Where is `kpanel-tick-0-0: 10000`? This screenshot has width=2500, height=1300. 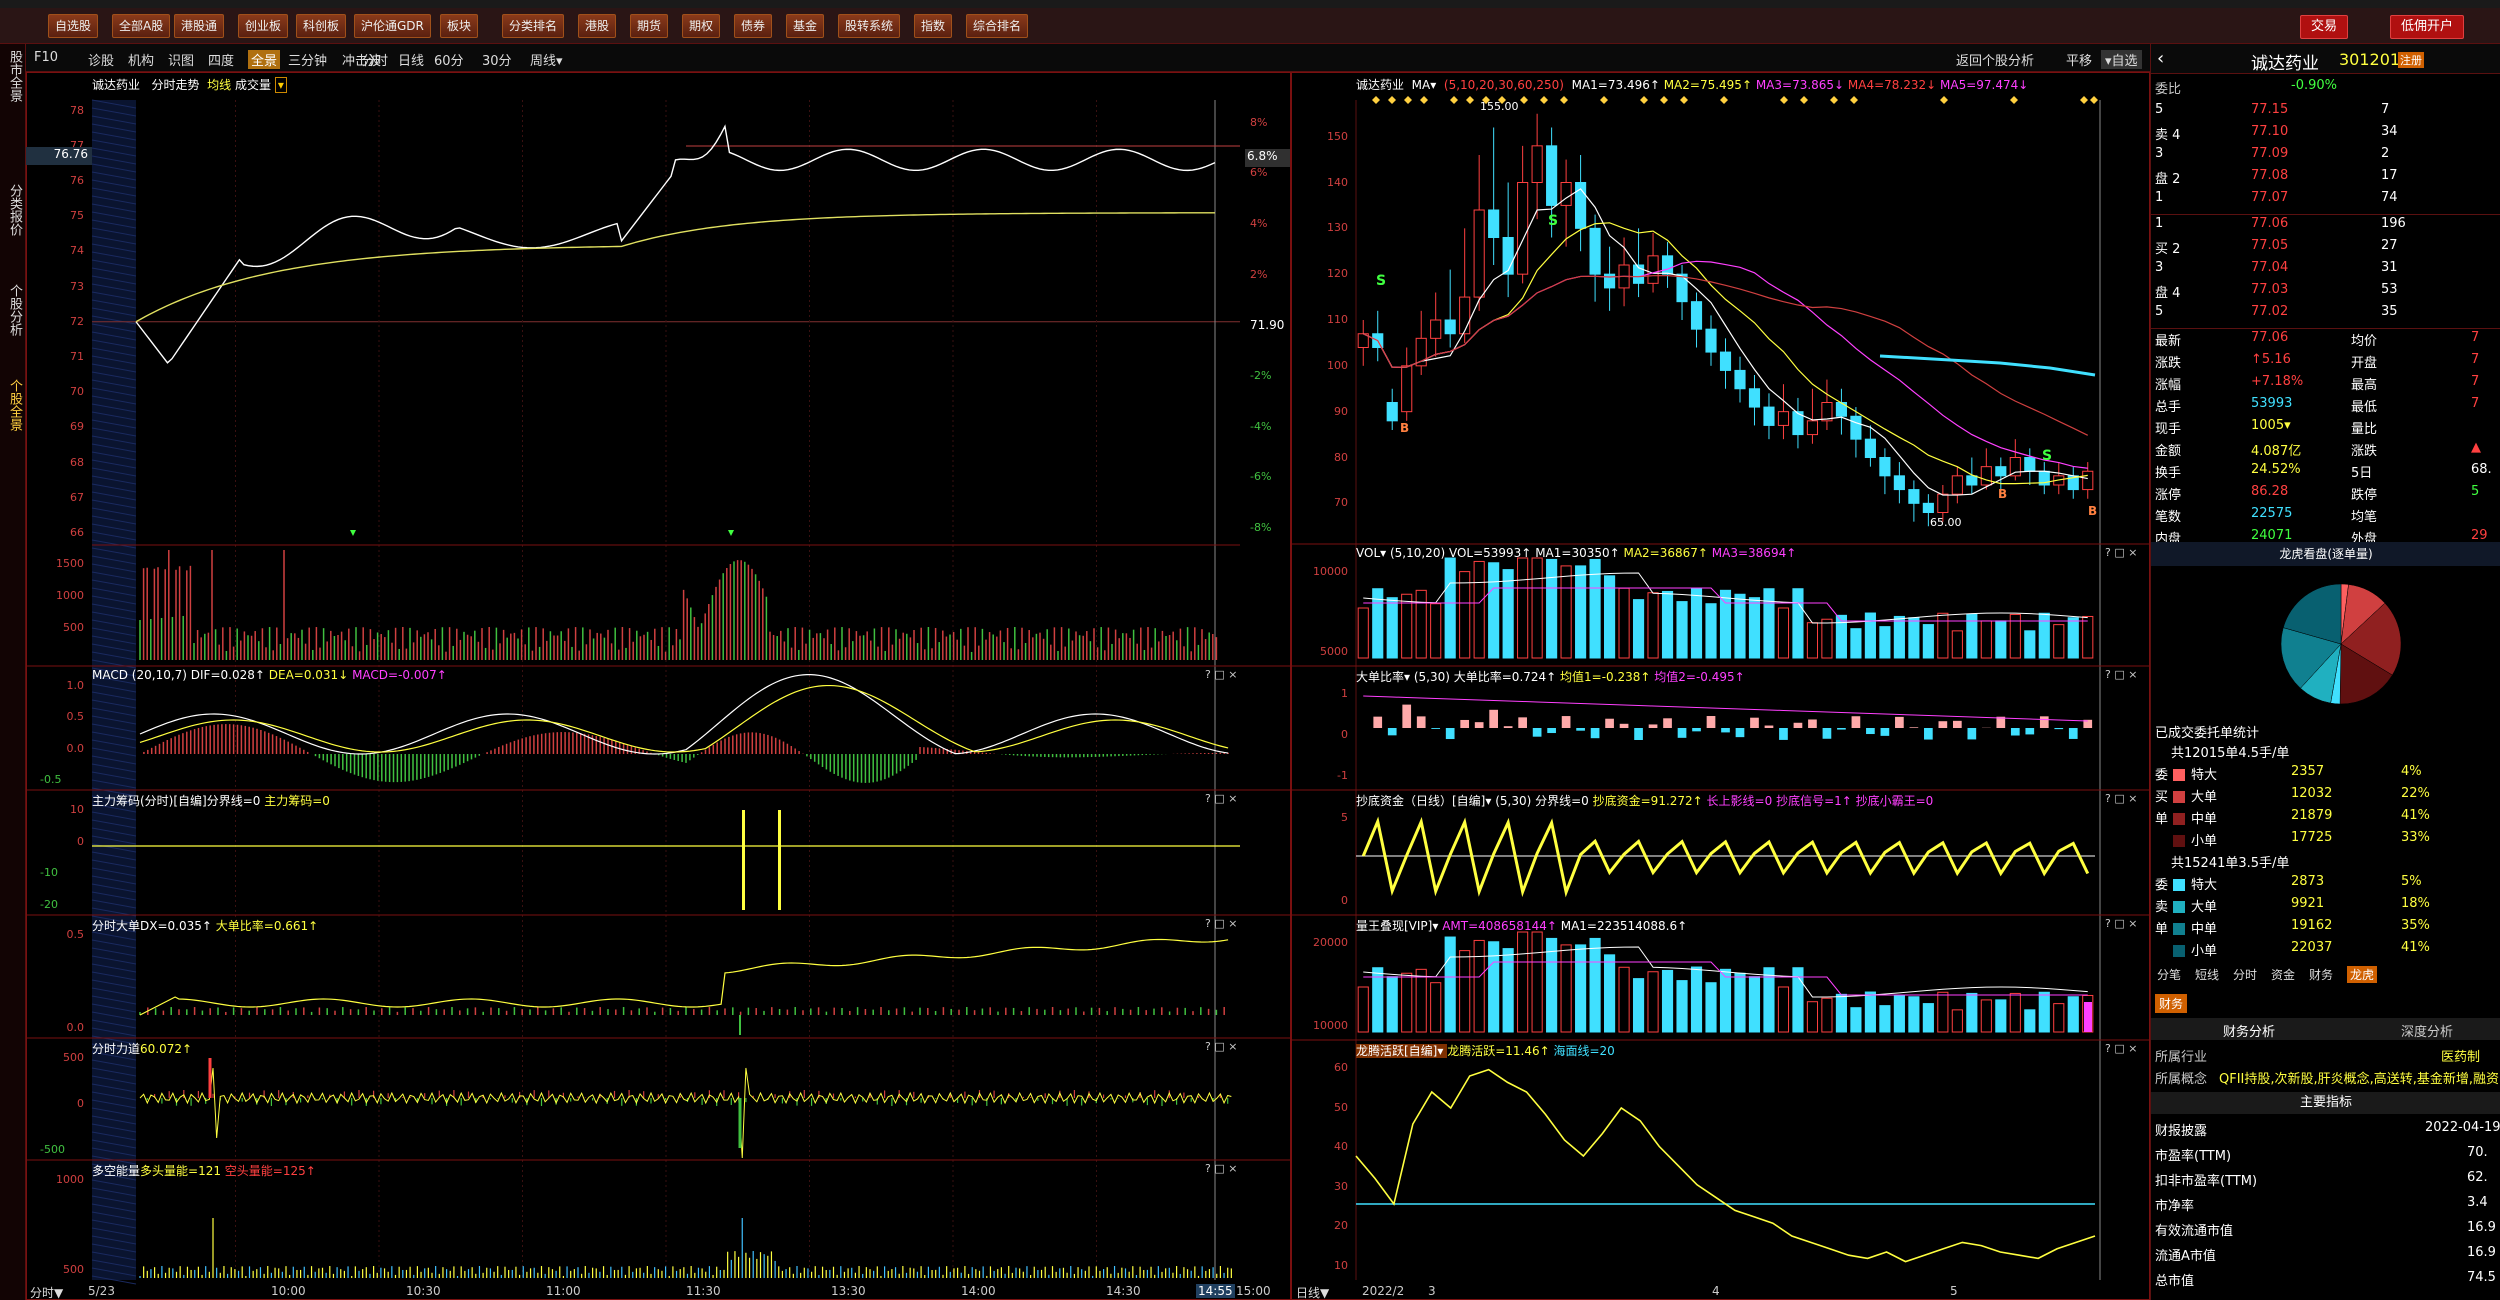
kpanel-tick-0-0: 10000 is located at coordinates (1330, 571).